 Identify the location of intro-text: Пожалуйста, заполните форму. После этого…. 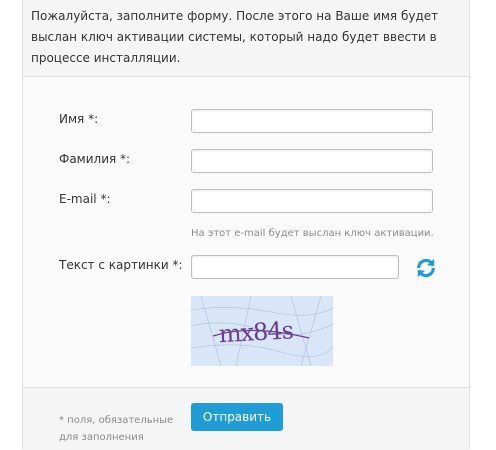
(235, 37).